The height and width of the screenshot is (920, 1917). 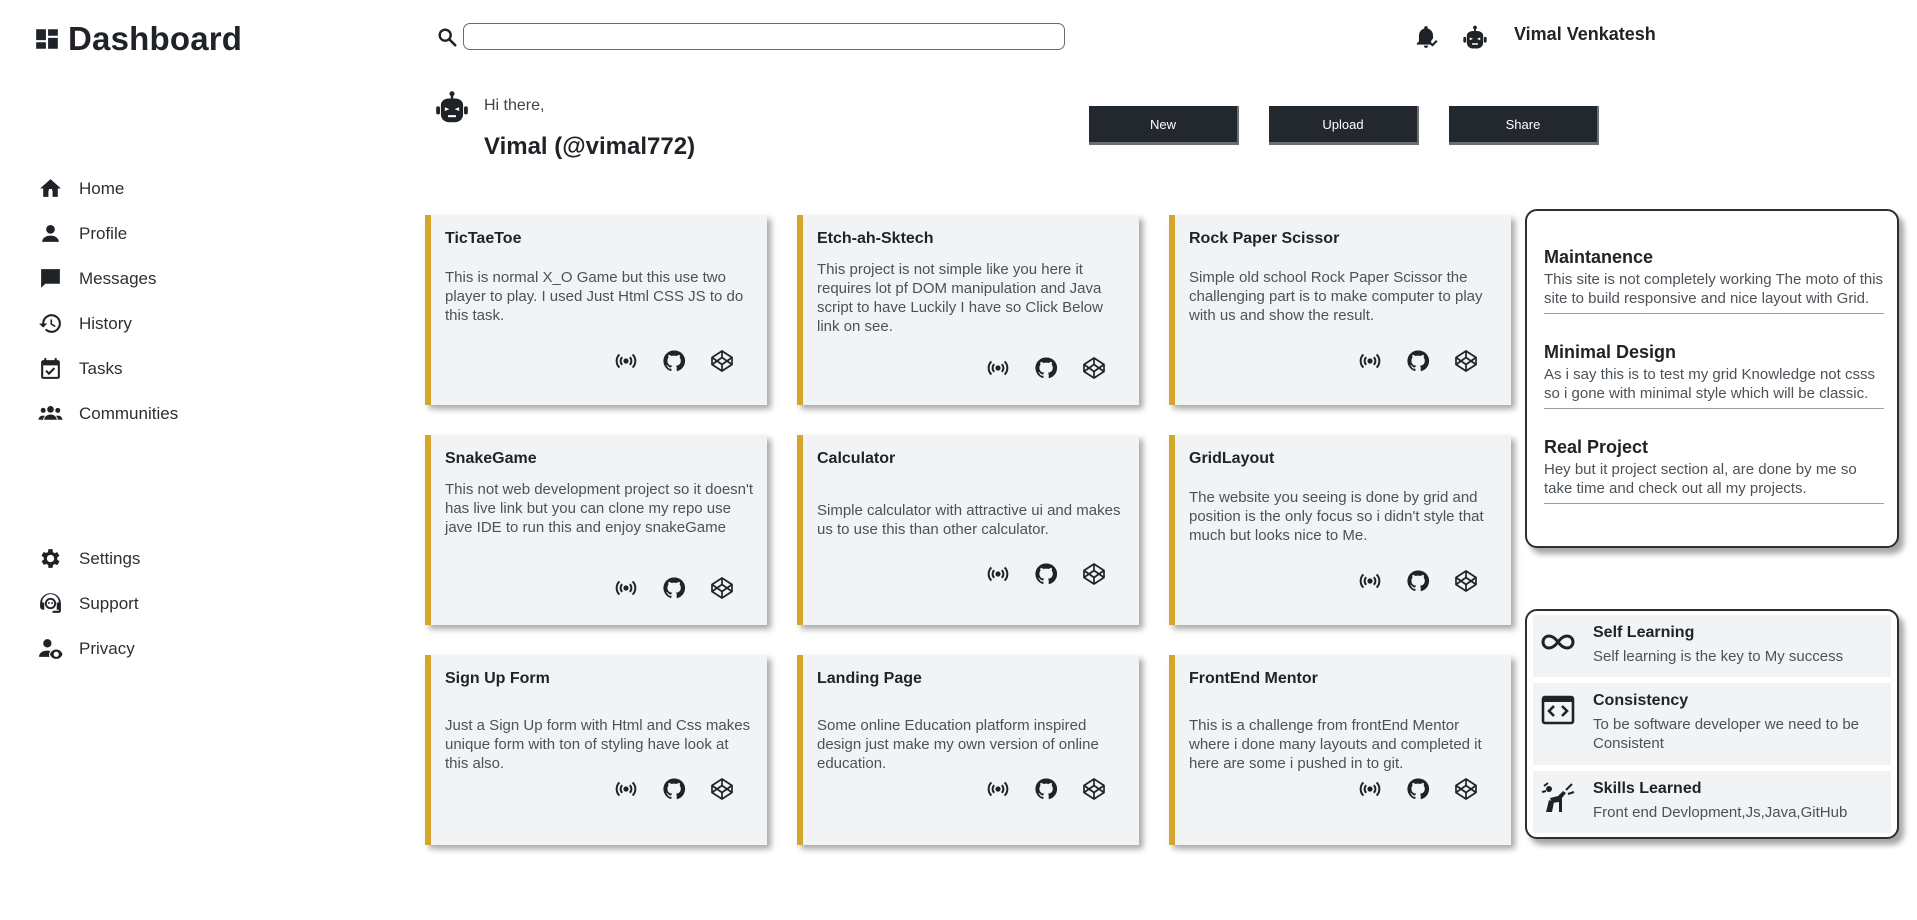 What do you see at coordinates (1558, 797) in the screenshot?
I see `agility-icon` at bounding box center [1558, 797].